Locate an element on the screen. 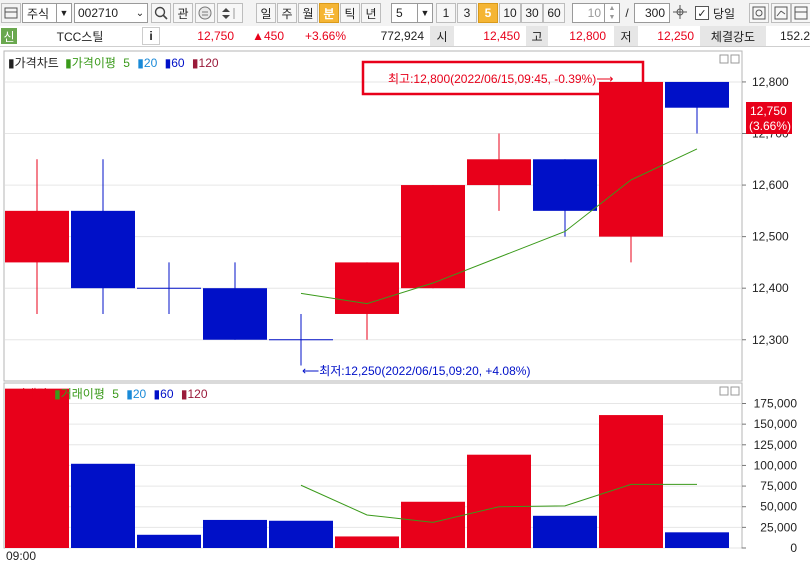 The height and width of the screenshot is (562, 810). scroll-stepper-icon is located at coordinates (230, 13).